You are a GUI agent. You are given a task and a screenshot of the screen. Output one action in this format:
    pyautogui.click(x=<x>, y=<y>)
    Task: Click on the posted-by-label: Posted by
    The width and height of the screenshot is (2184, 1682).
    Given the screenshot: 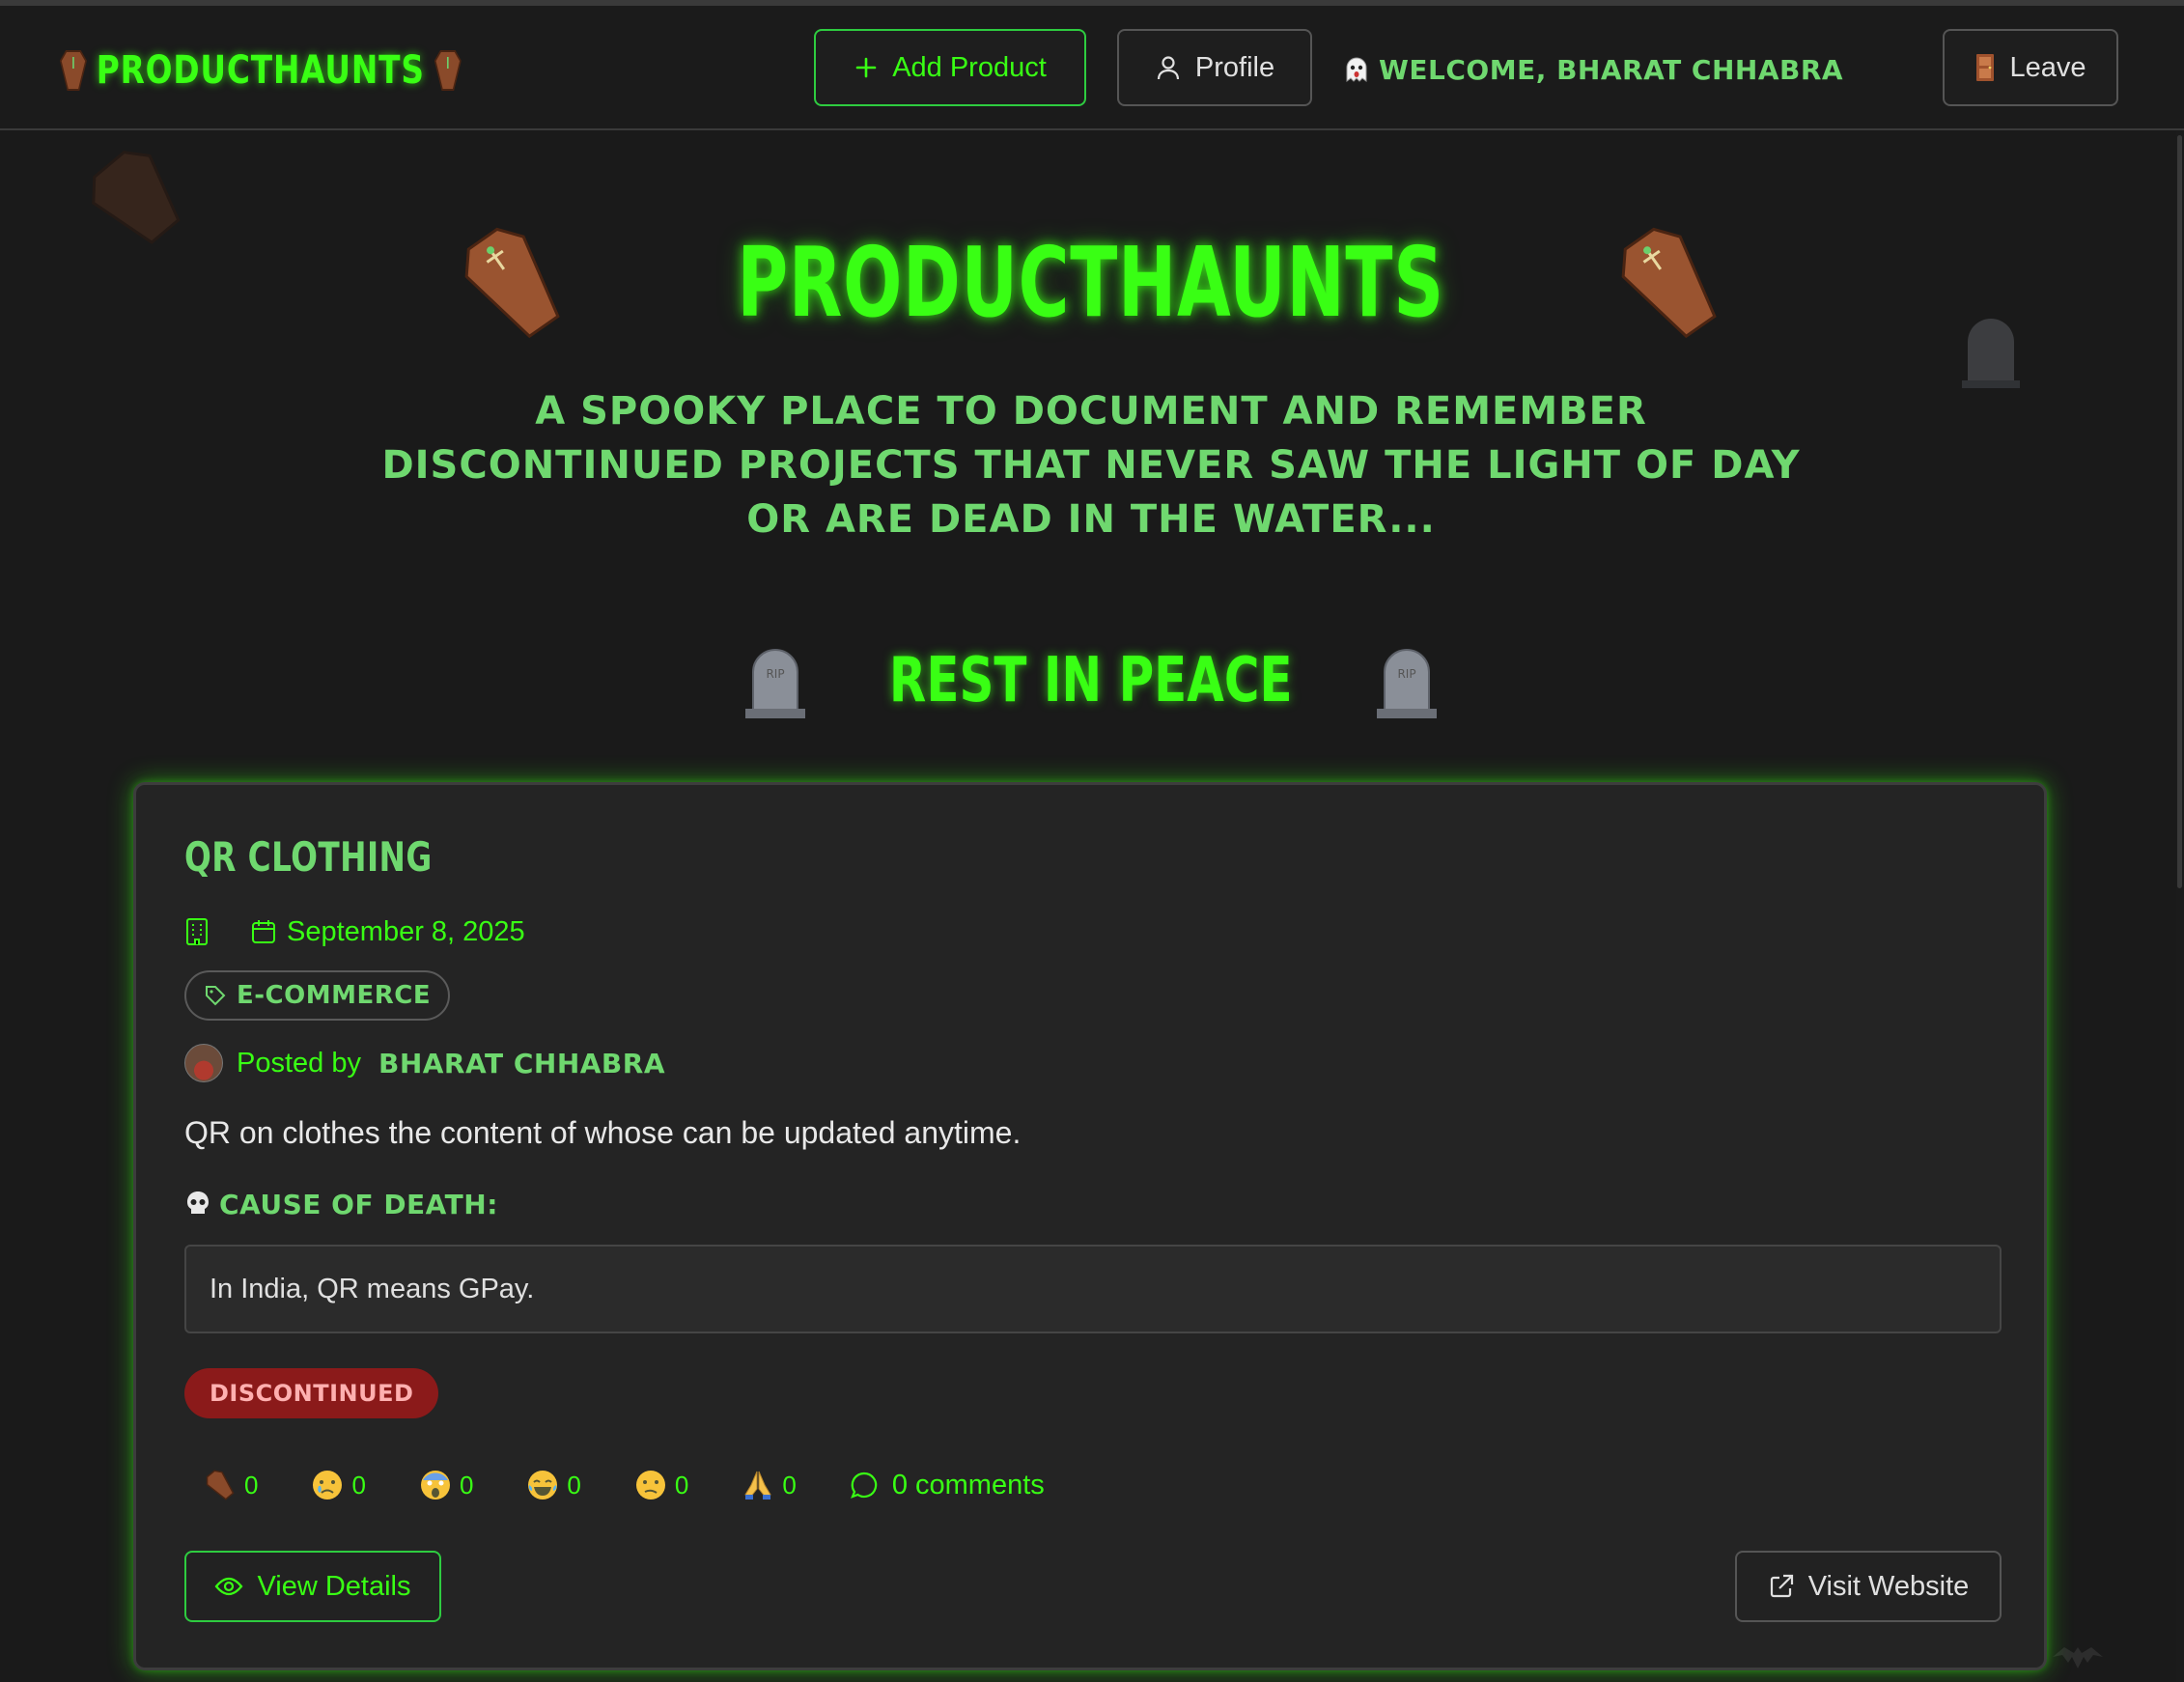 What is the action you would take?
    pyautogui.click(x=299, y=1063)
    